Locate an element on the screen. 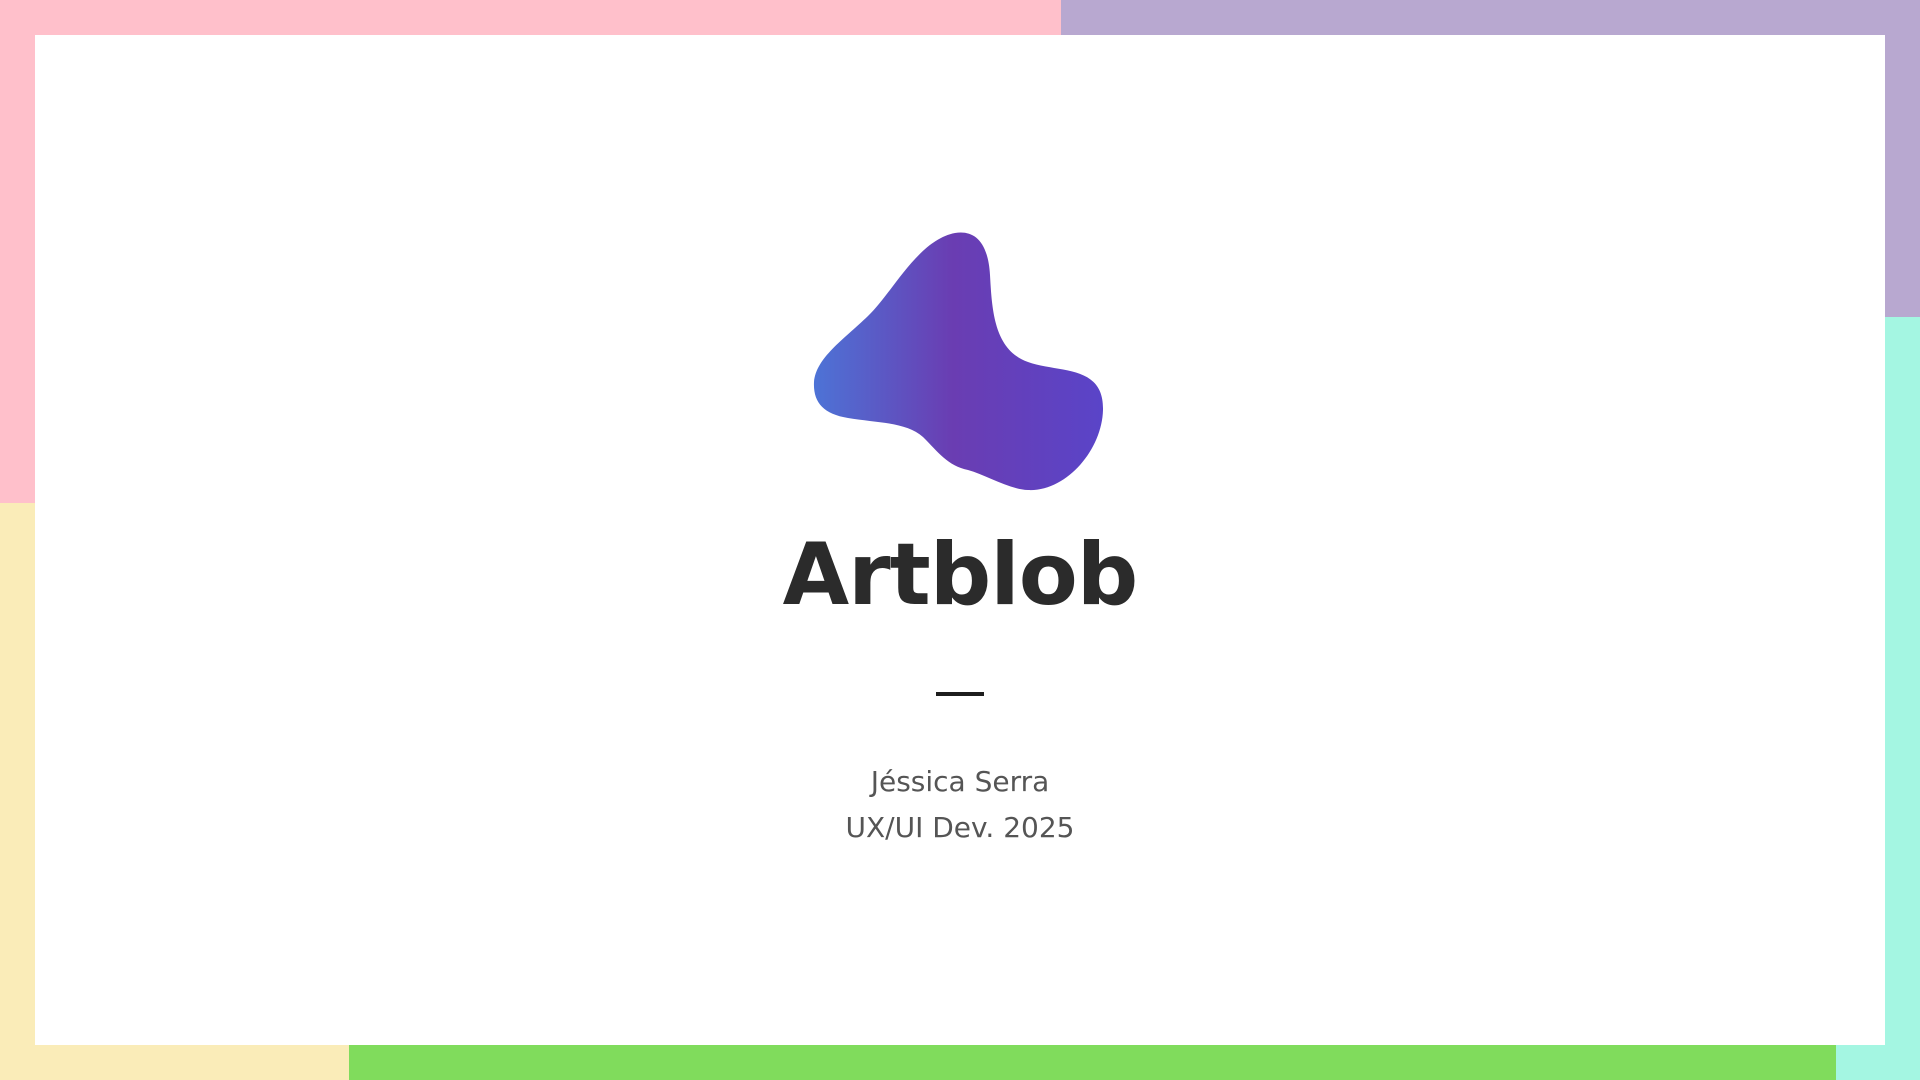 This screenshot has width=1920, height=1080. frame-band-top-left is located at coordinates (530, 17).